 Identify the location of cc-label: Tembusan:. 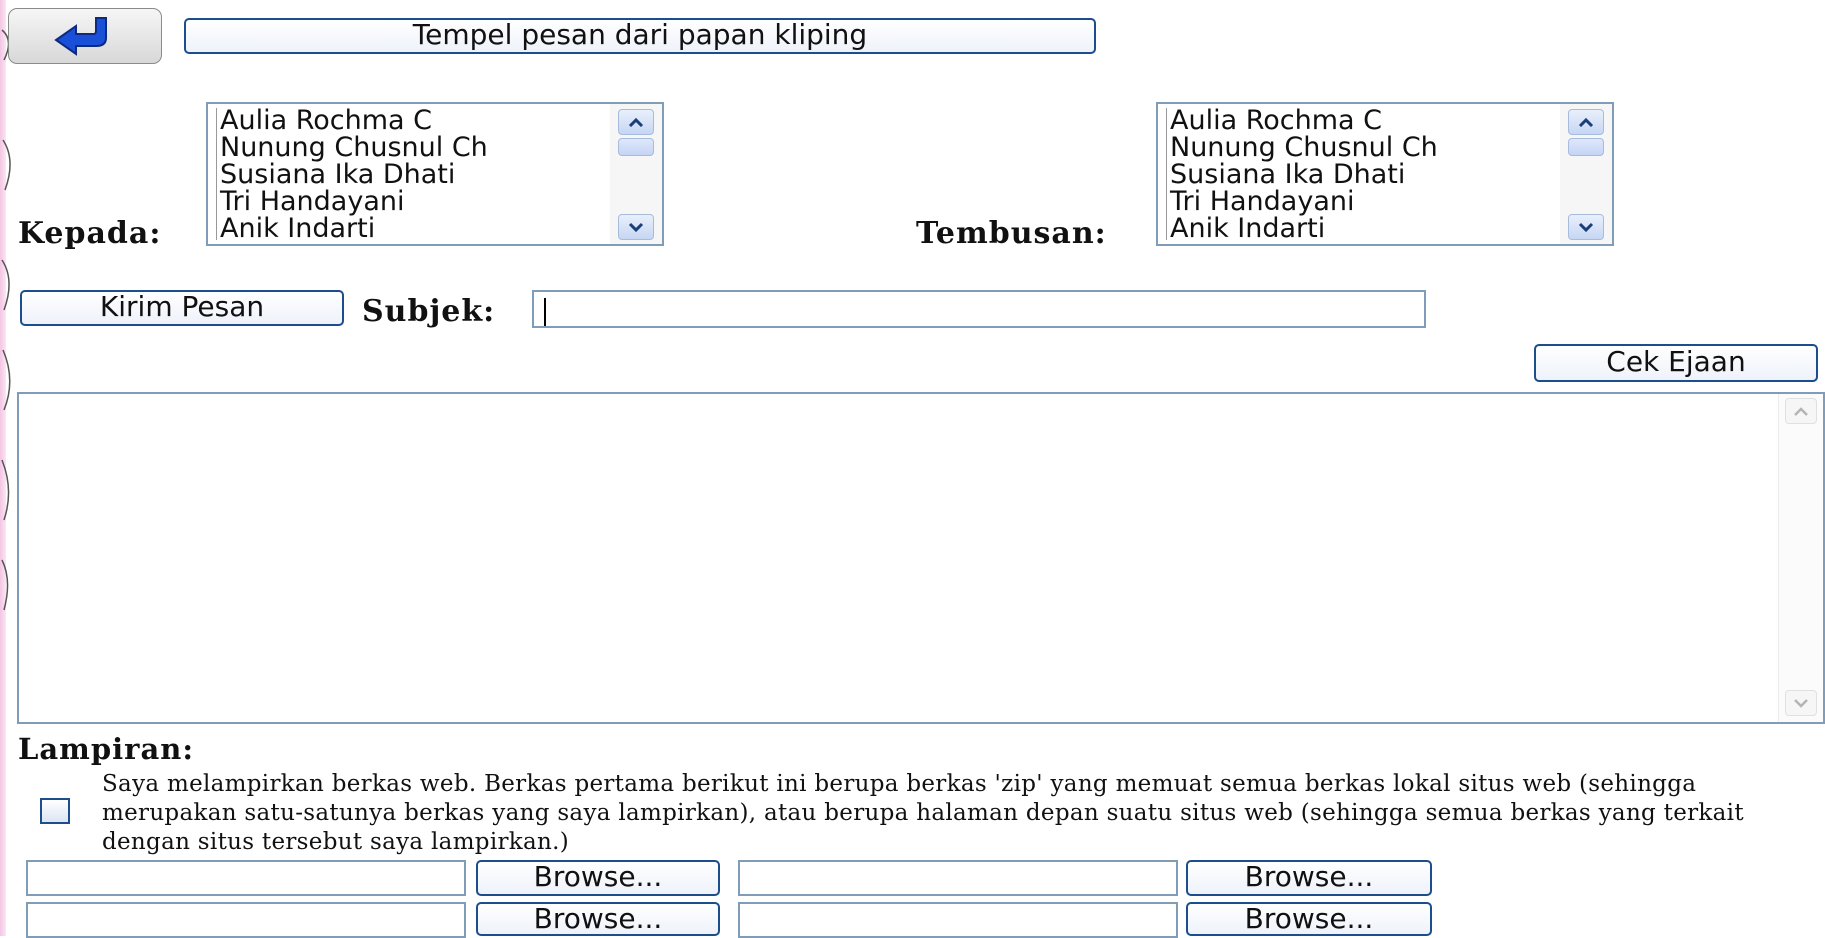
(1011, 233).